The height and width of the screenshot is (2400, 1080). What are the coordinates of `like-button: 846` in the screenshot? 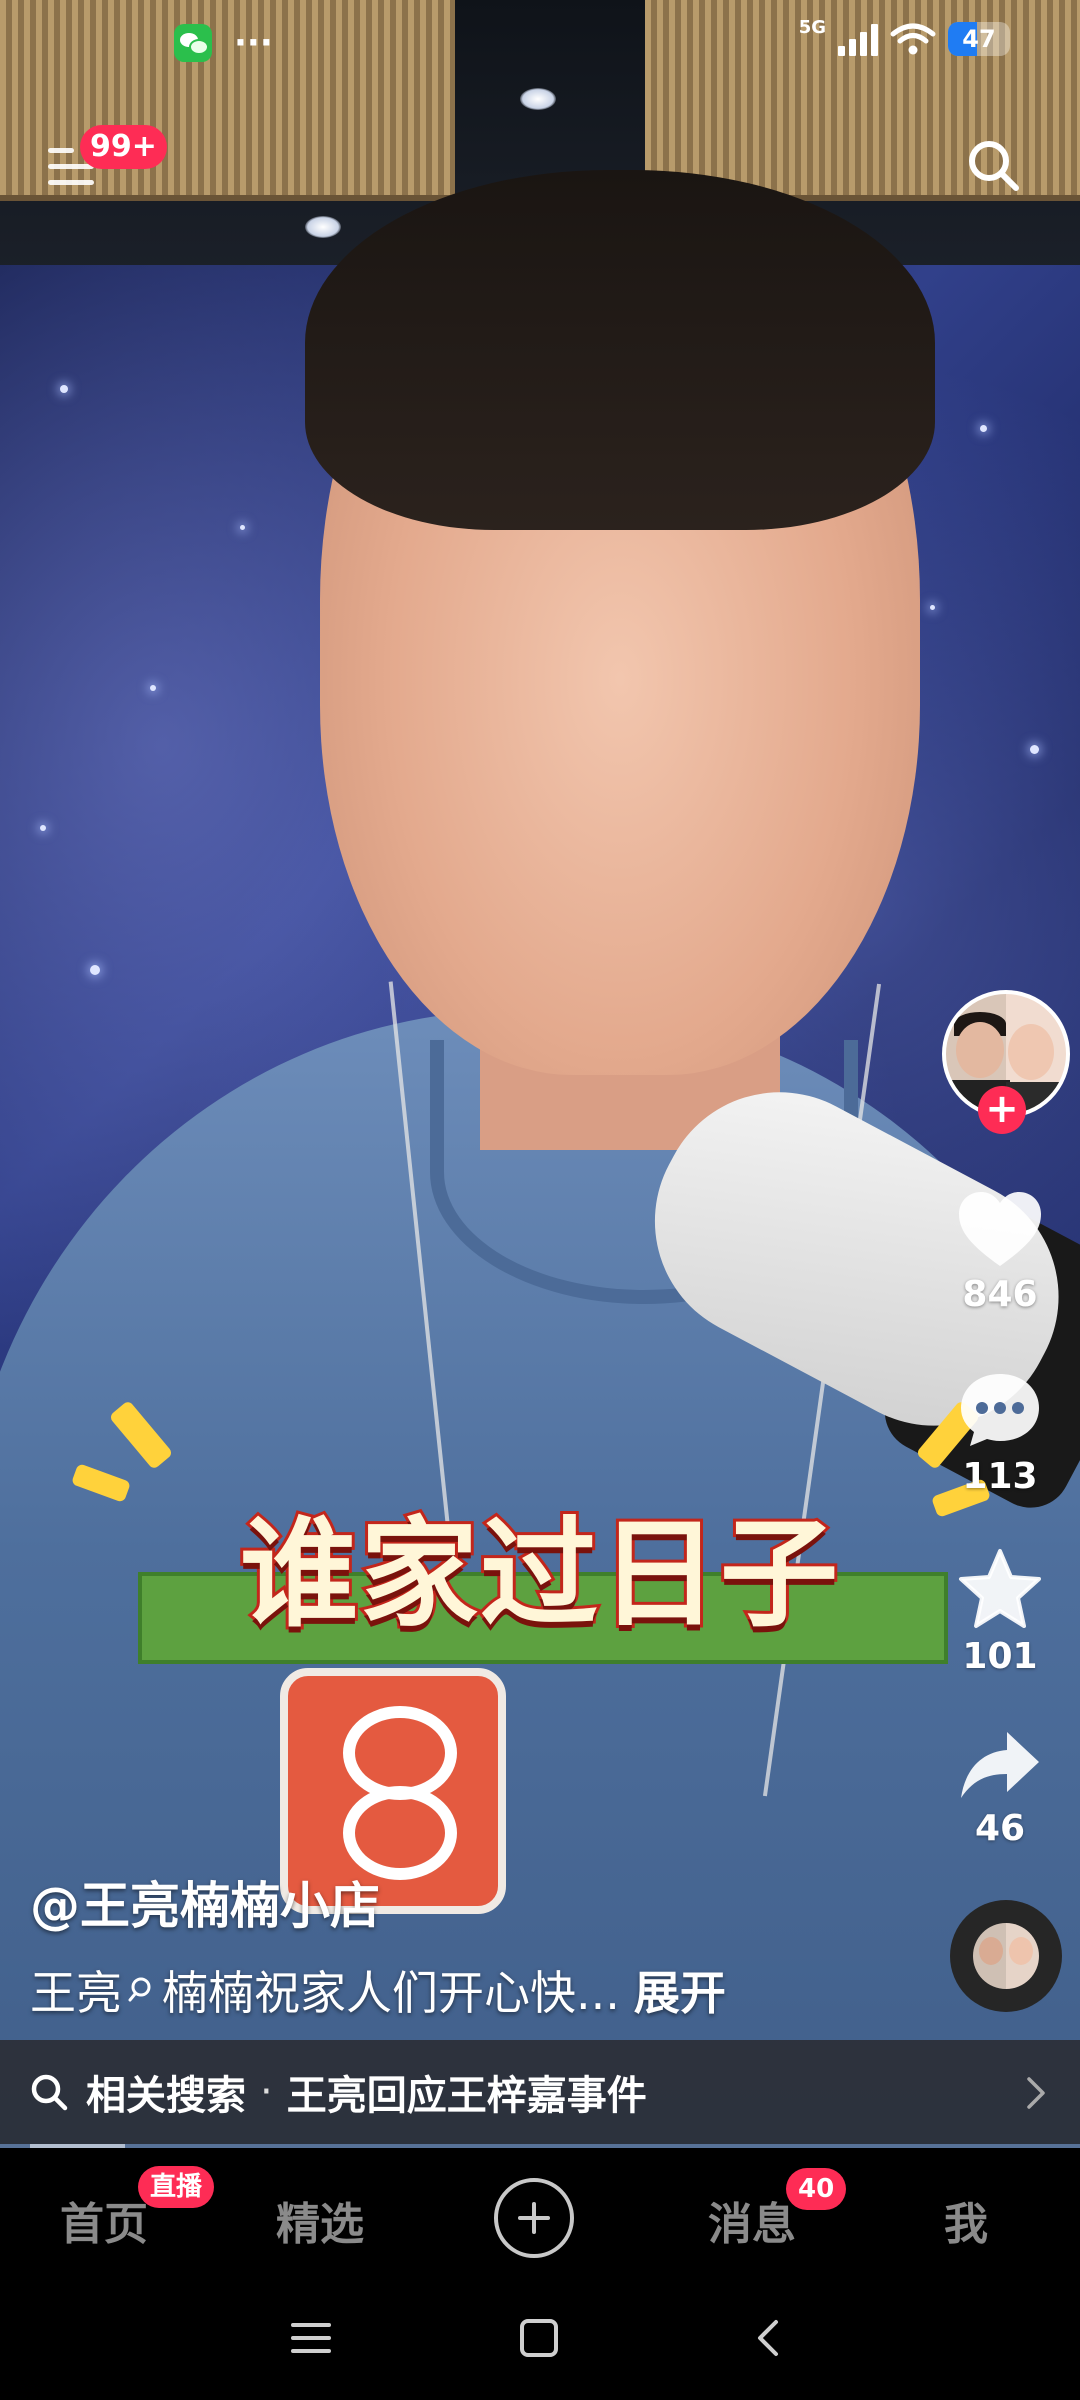 It's located at (1000, 1252).